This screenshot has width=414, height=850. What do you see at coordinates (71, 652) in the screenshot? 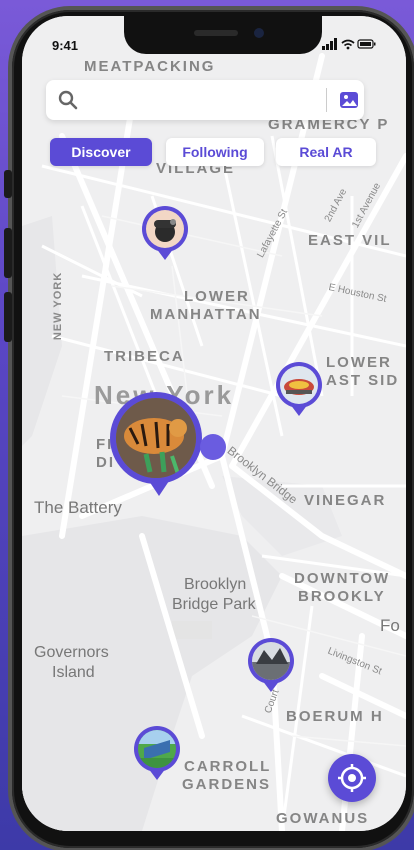
I see `map-label-governors-1: Governors` at bounding box center [71, 652].